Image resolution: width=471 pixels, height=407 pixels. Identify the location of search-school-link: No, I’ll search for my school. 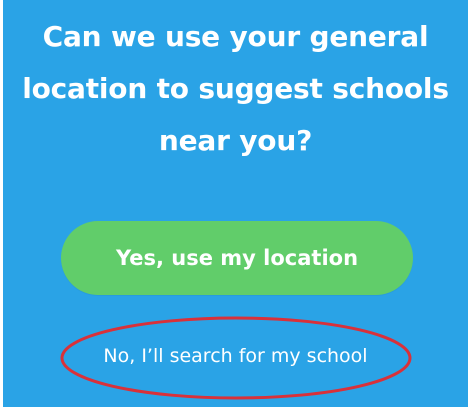
(235, 356).